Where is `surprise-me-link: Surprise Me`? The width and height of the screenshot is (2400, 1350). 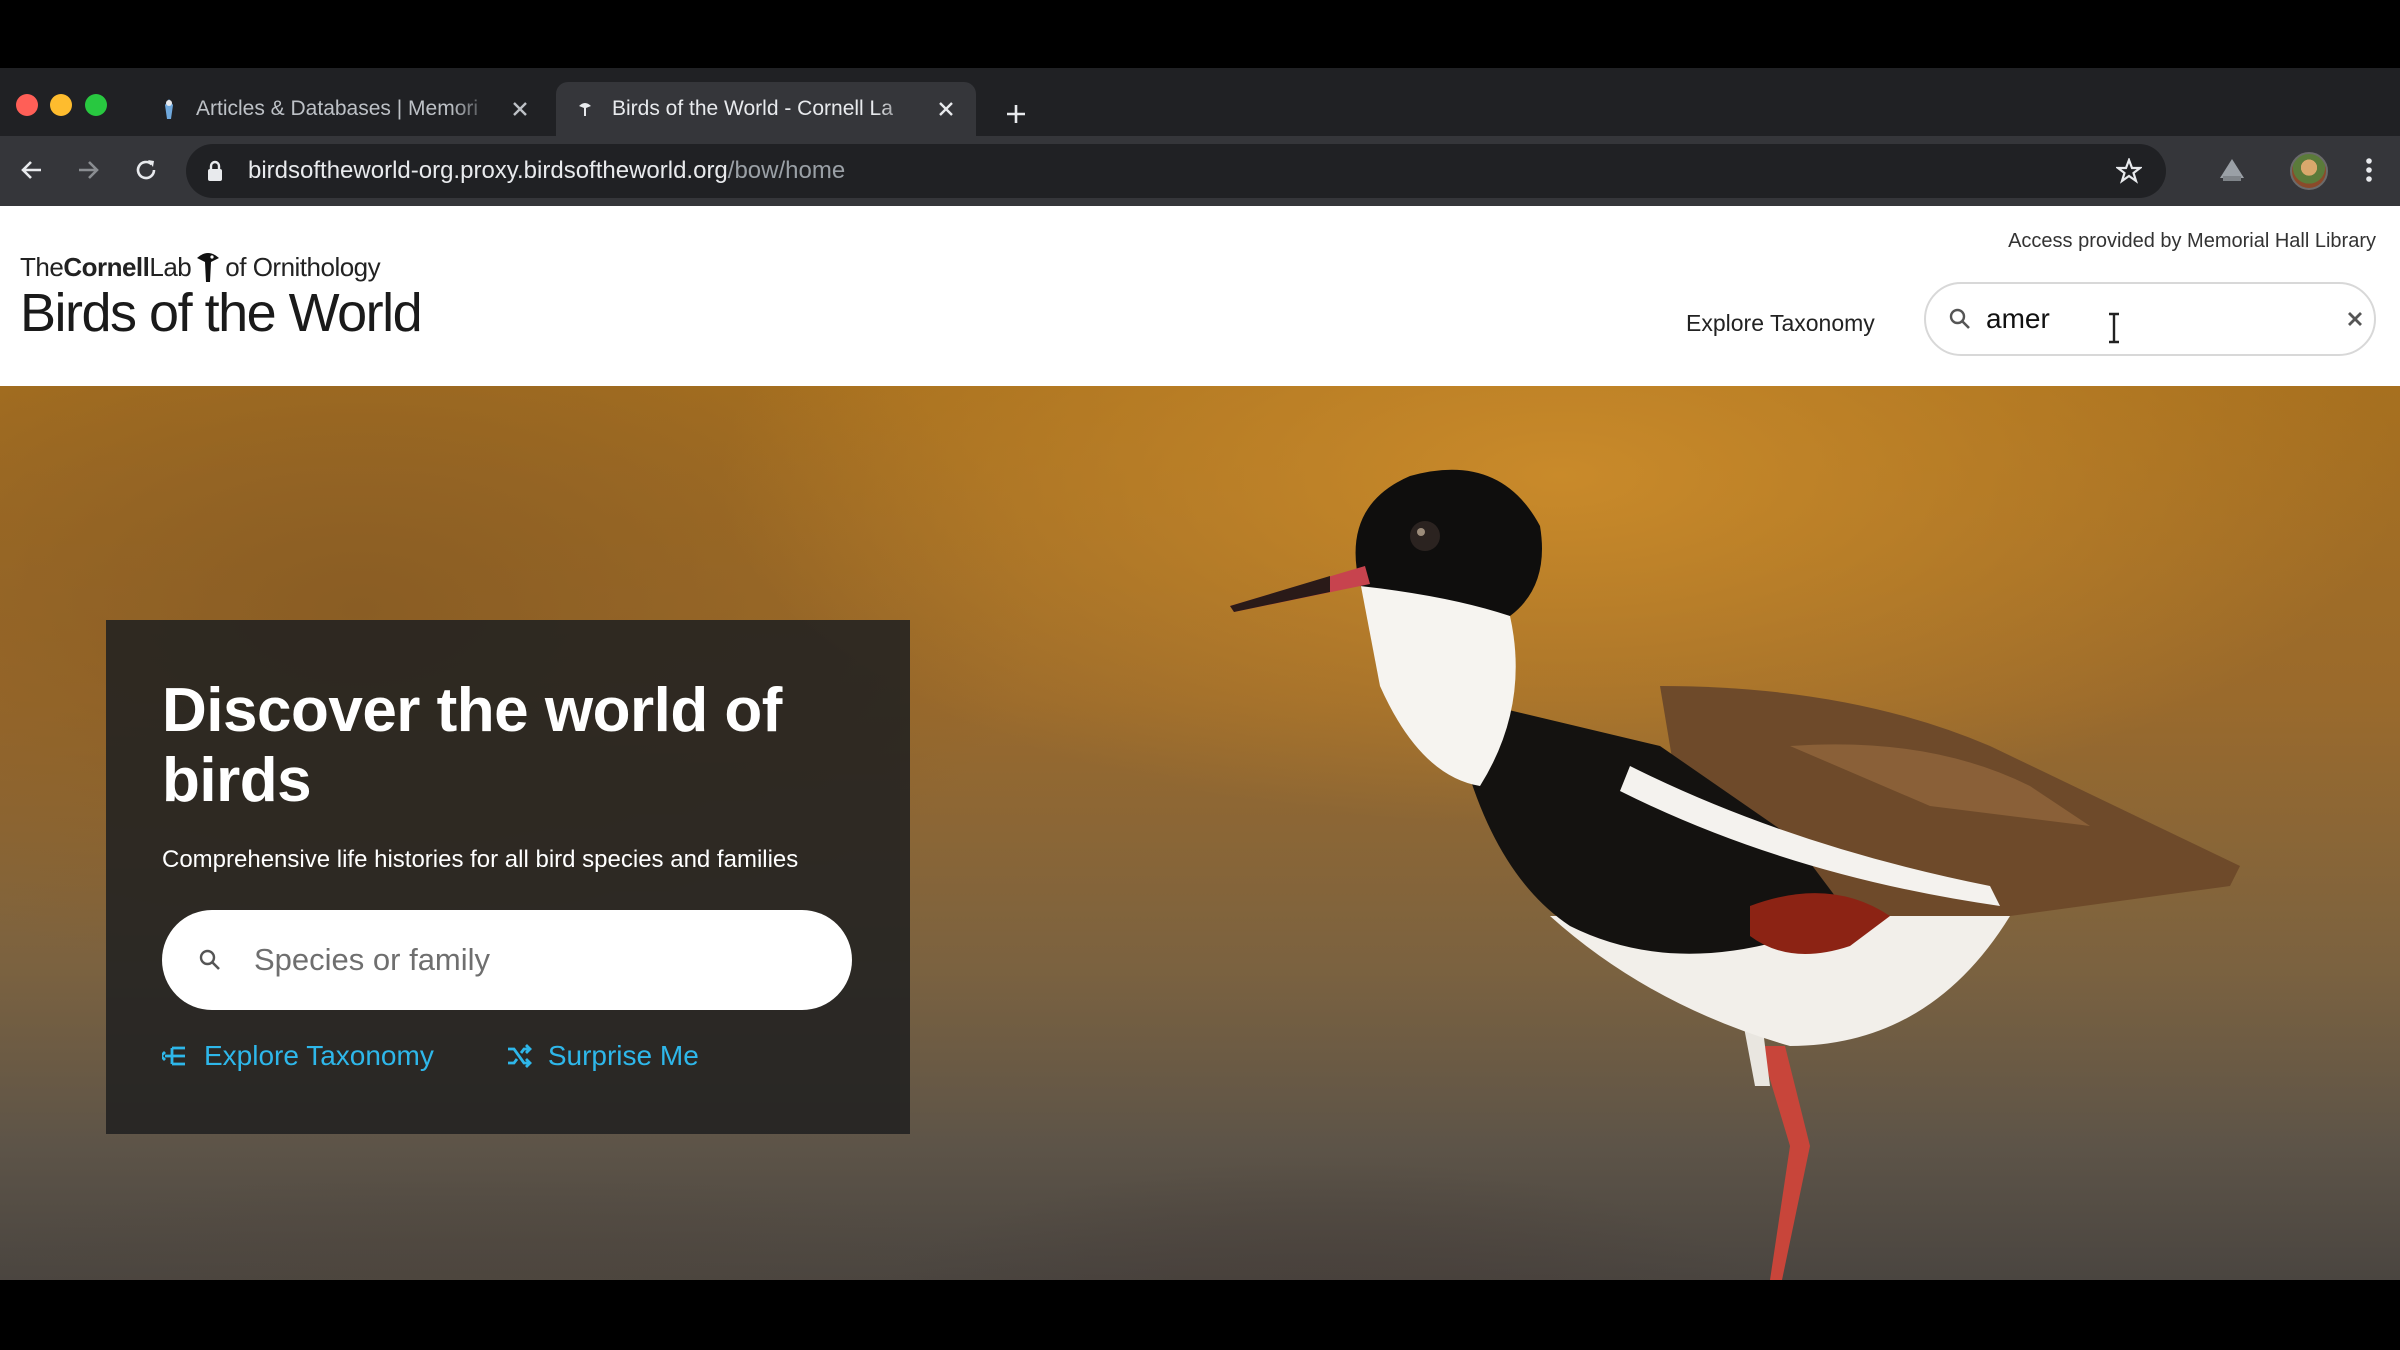 surprise-me-link: Surprise Me is located at coordinates (602, 1056).